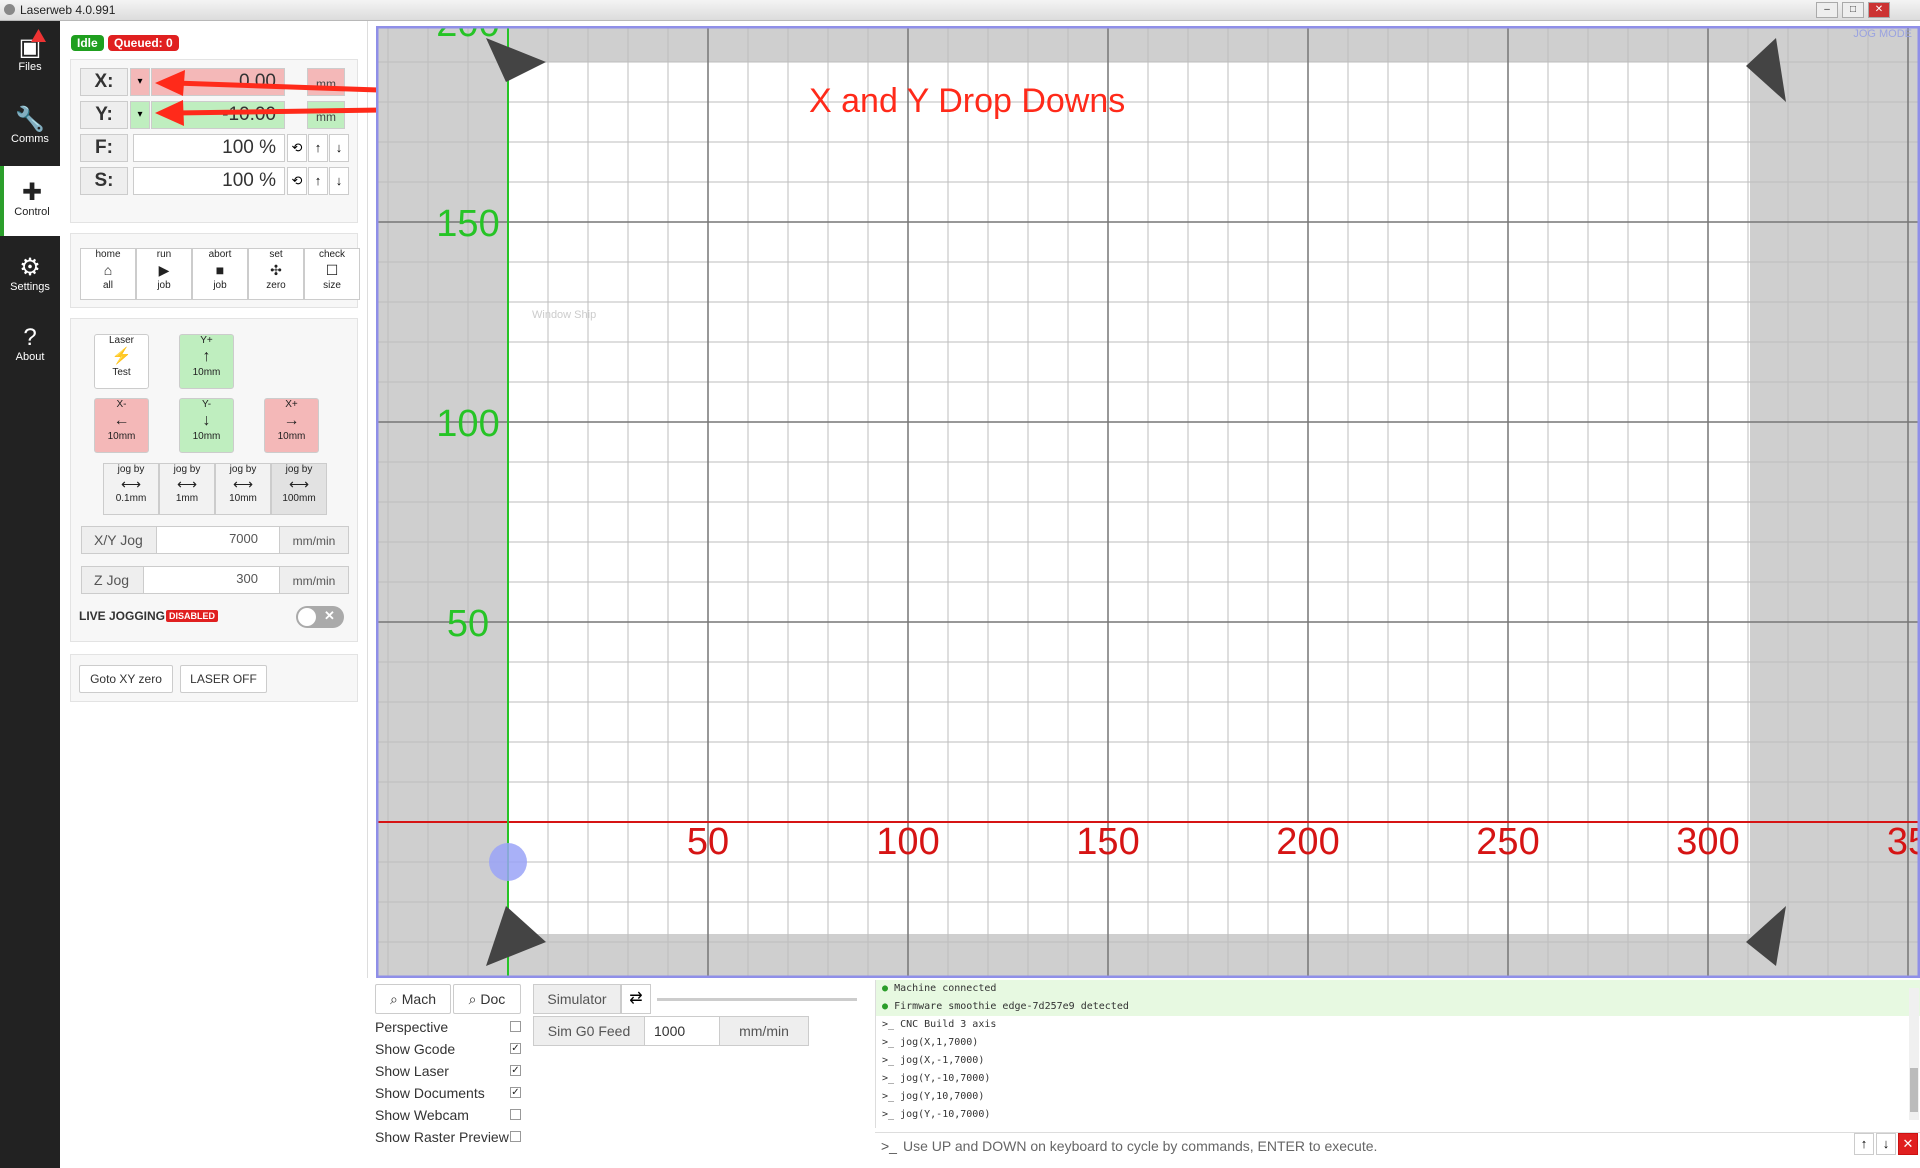 This screenshot has height=1168, width=1920. Describe the element at coordinates (1882, 34) in the screenshot. I see `jog-mode-label: JOG MODE` at that location.